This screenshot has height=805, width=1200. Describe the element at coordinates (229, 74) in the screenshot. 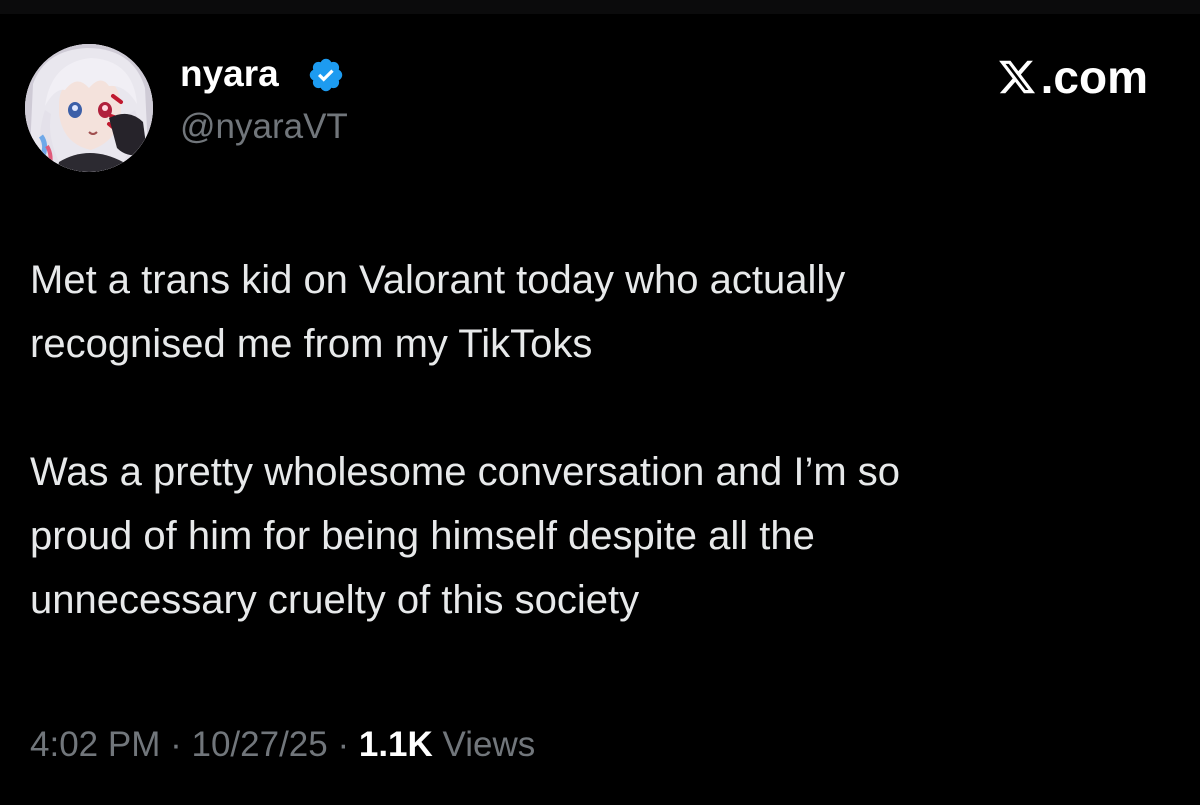

I see `display-name: nyara` at that location.